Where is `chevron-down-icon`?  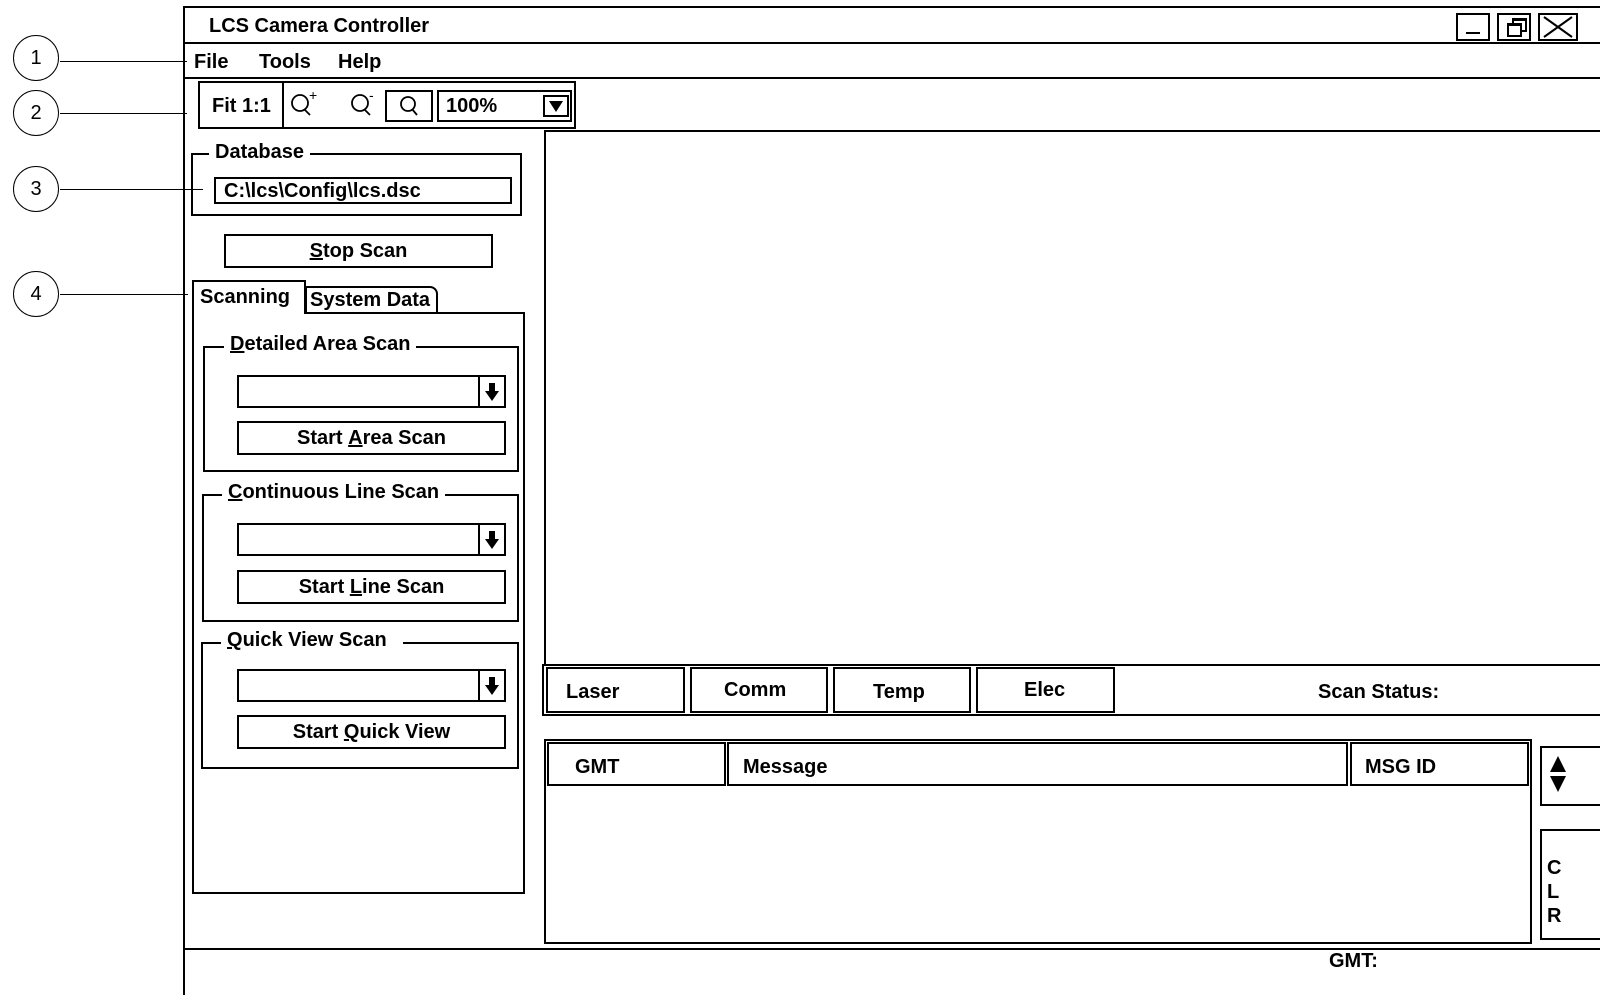 chevron-down-icon is located at coordinates (556, 106).